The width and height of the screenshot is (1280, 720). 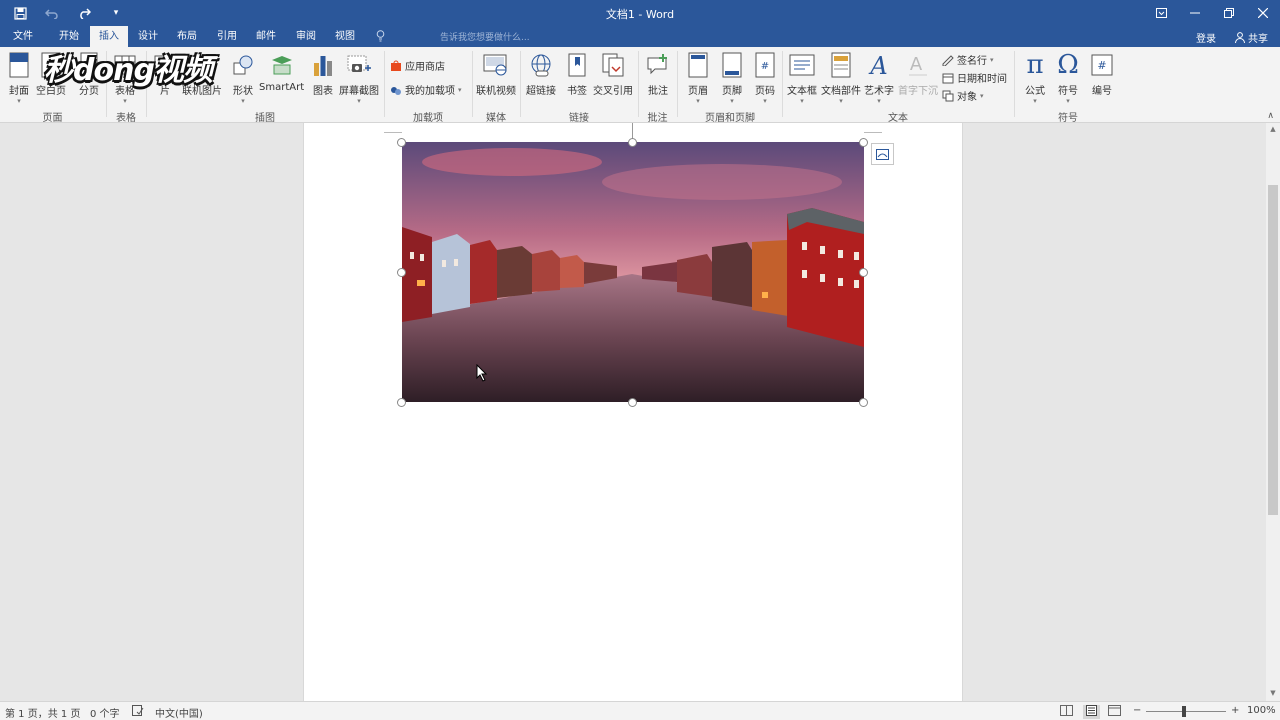 I want to click on symbol-button: Ω 符号 ▾, so click(x=1068, y=77).